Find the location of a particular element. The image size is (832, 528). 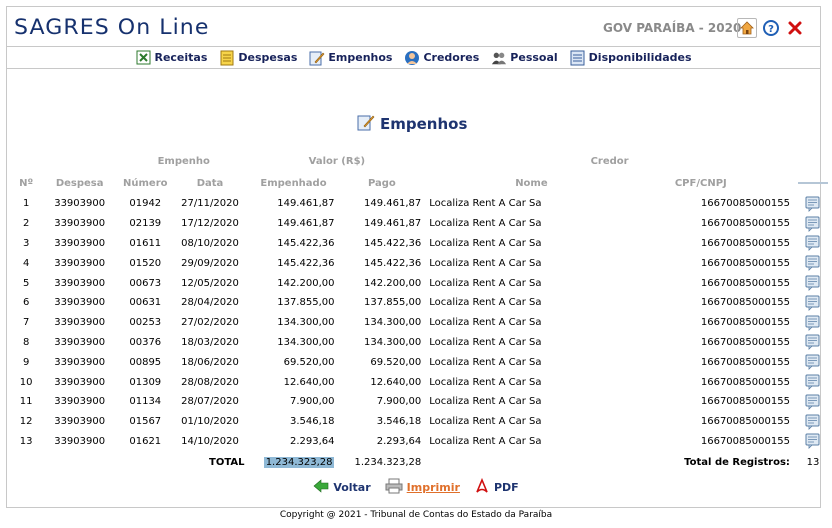

row-numero: 01309 is located at coordinates (145, 382).